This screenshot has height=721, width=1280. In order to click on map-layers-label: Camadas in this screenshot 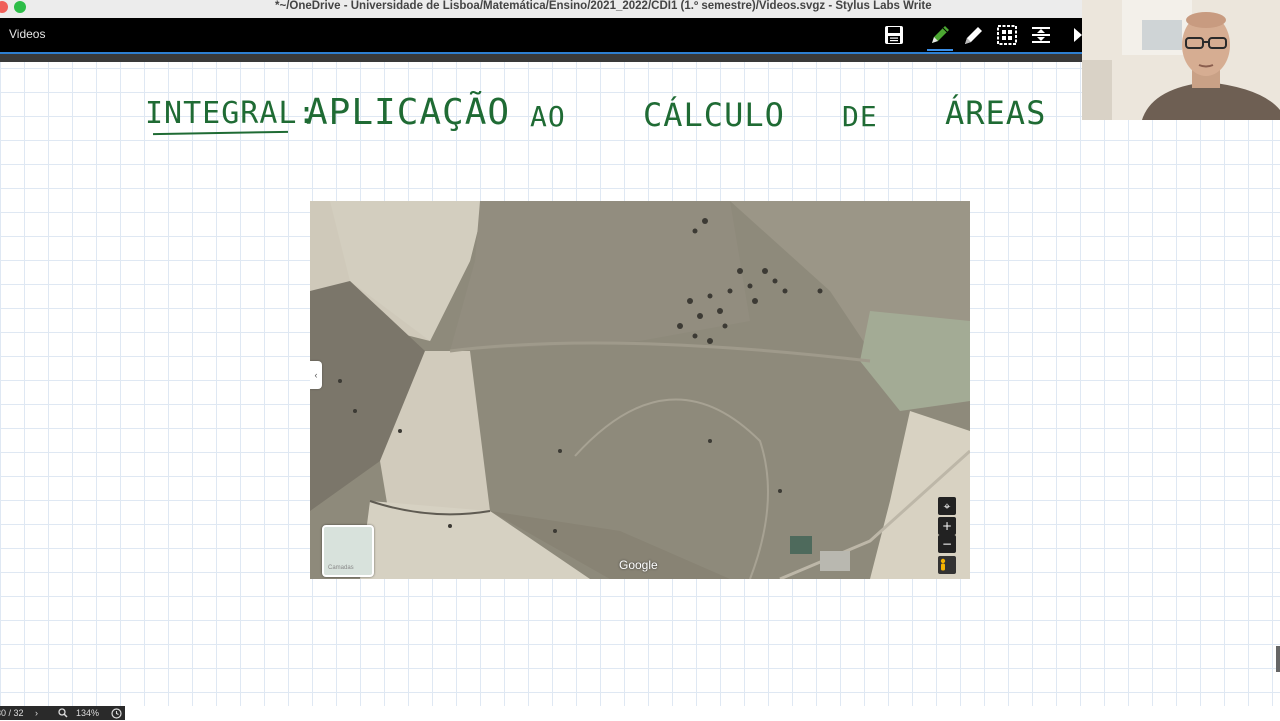, I will do `click(341, 568)`.